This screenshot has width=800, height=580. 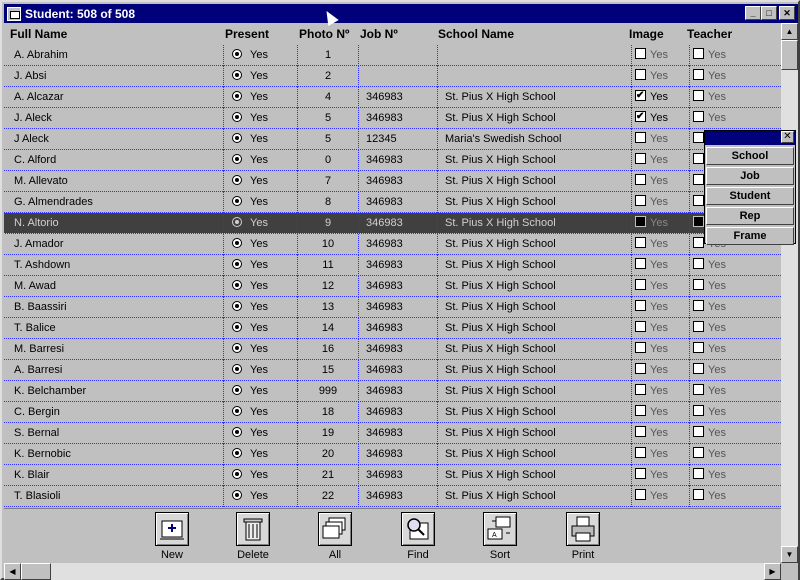 What do you see at coordinates (646, 34) in the screenshot?
I see `header-image: Image` at bounding box center [646, 34].